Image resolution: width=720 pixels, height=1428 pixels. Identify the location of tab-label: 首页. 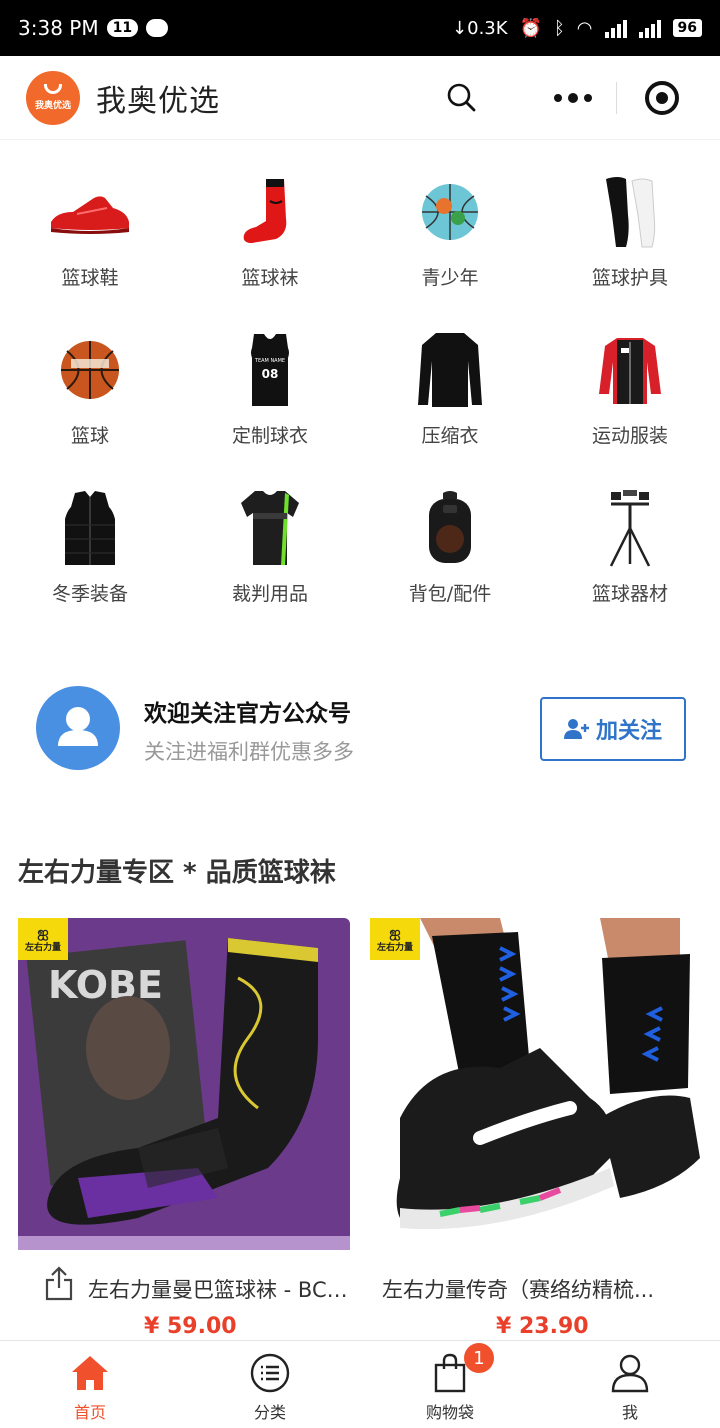
(89, 1412).